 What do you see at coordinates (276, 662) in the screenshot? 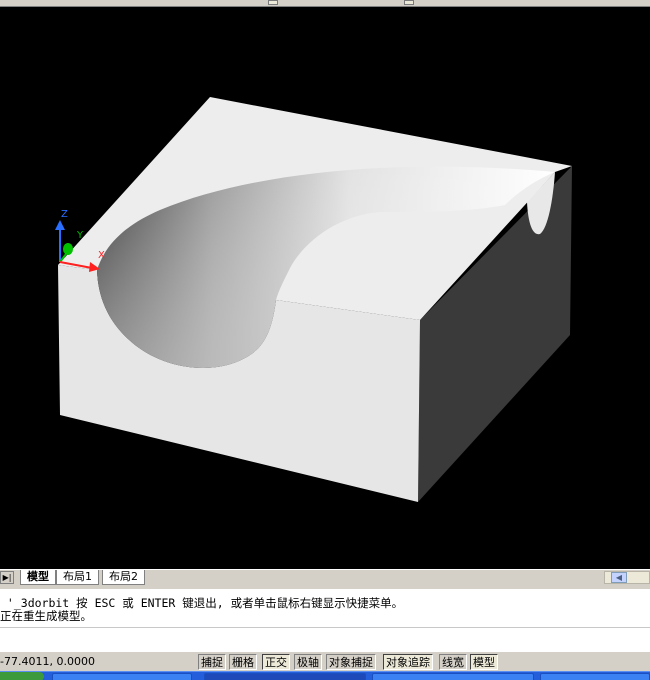
I see `ortho-toggle: 正交` at bounding box center [276, 662].